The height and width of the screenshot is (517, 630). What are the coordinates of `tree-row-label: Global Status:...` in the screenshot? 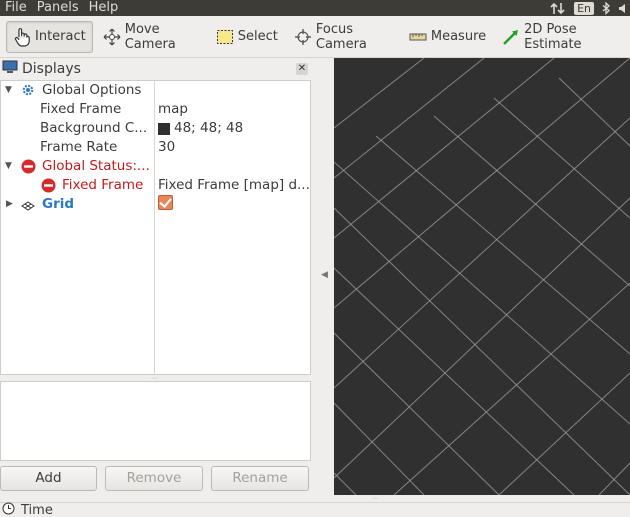 It's located at (96, 166).